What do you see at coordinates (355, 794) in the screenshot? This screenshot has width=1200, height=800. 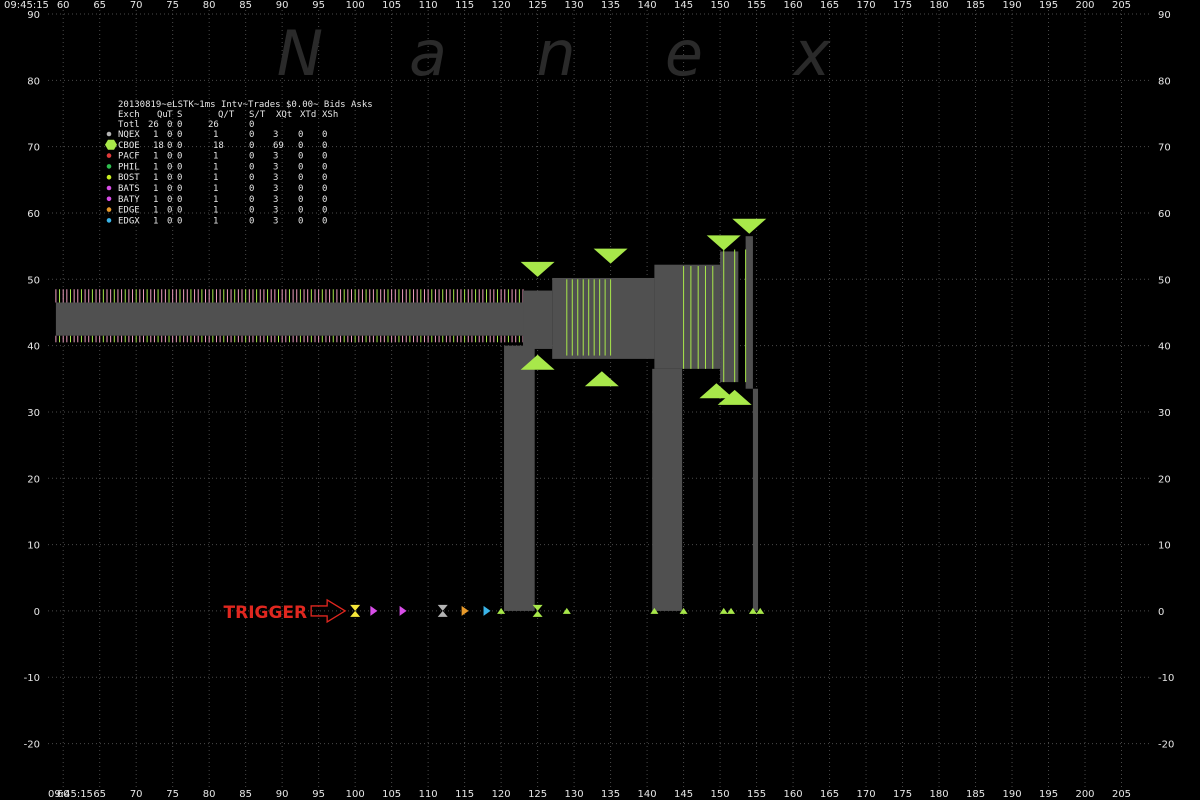 I see `x-tick-label-bottom: 100` at bounding box center [355, 794].